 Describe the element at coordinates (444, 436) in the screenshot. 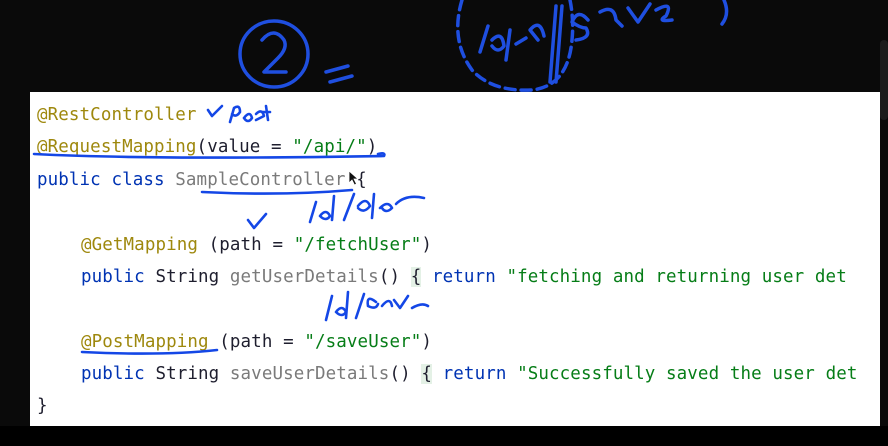

I see `bottom-bar` at that location.